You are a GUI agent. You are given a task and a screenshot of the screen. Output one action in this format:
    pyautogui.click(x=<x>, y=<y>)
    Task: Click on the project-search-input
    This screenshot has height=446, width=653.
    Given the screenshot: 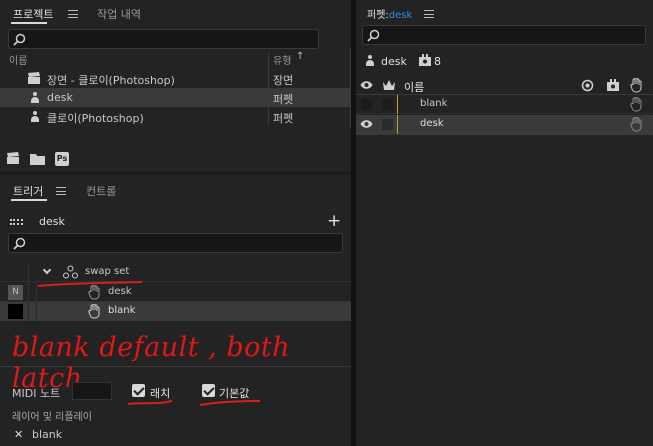 What is the action you would take?
    pyautogui.click(x=163, y=39)
    